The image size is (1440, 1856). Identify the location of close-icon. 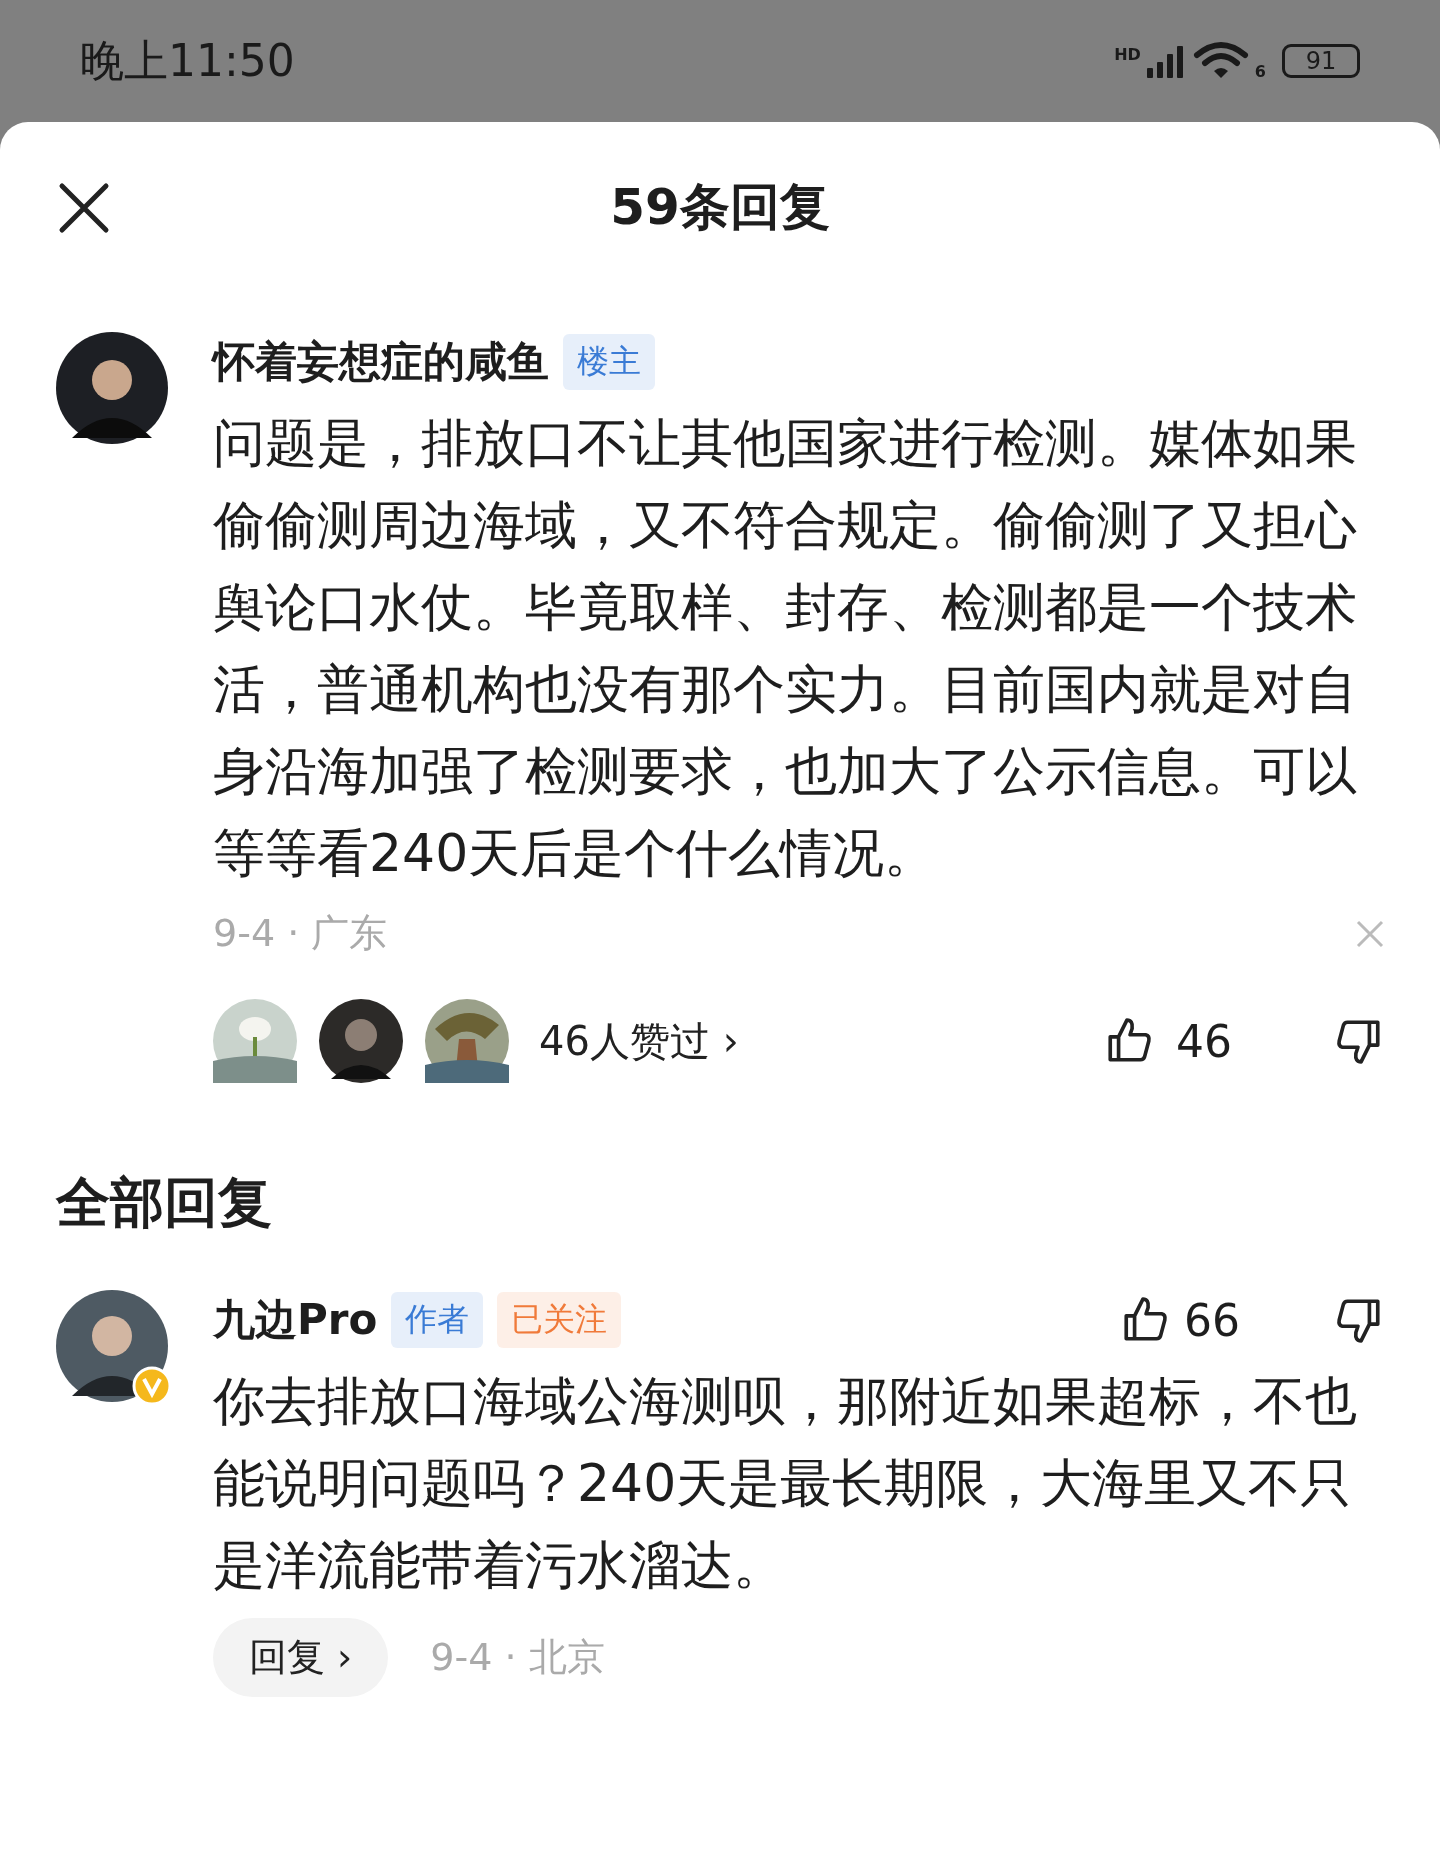
(84, 208).